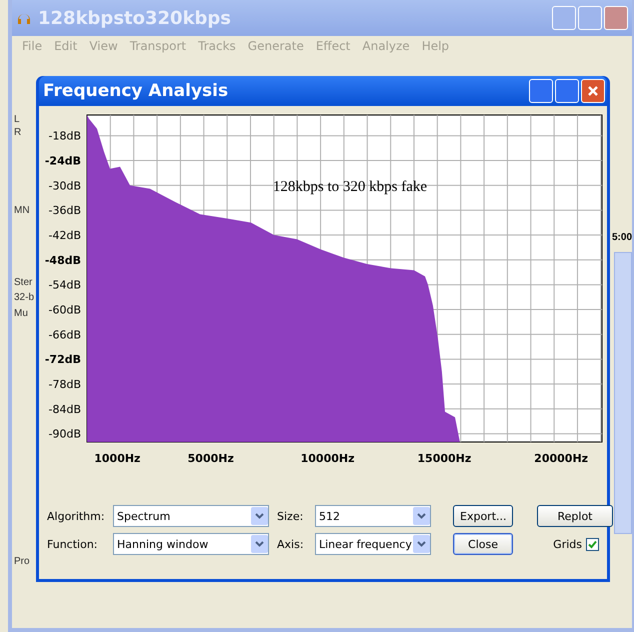 This screenshot has height=632, width=634. Describe the element at coordinates (64, 211) in the screenshot. I see `y-tick-label: -36dB` at that location.